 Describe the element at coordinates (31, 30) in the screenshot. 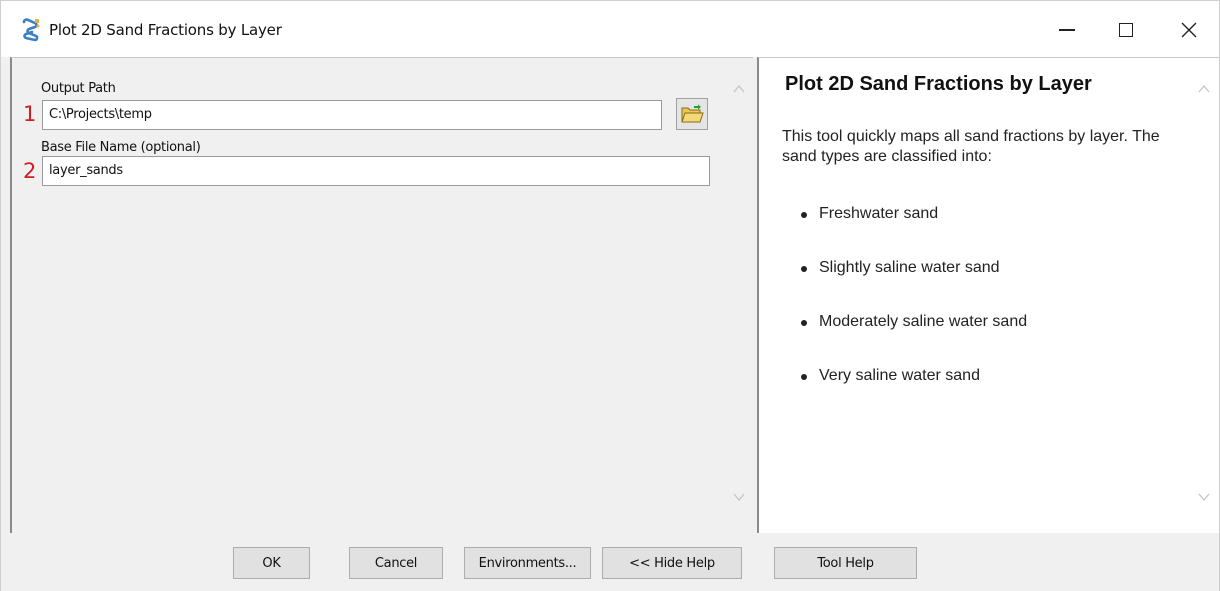

I see `toolbox-script-icon` at that location.